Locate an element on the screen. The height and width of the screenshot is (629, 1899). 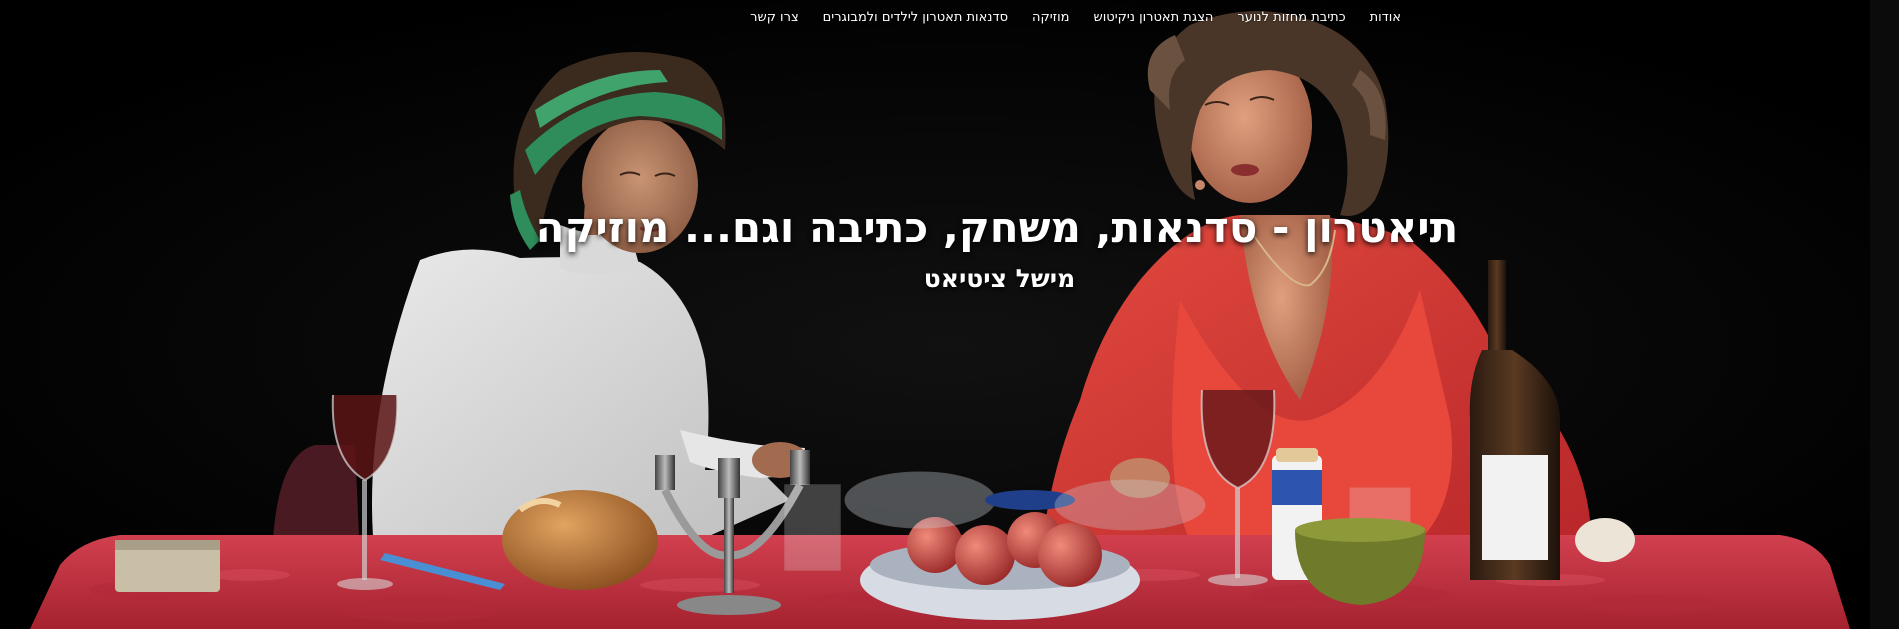
nav-link-about: אודות is located at coordinates (1385, 18).